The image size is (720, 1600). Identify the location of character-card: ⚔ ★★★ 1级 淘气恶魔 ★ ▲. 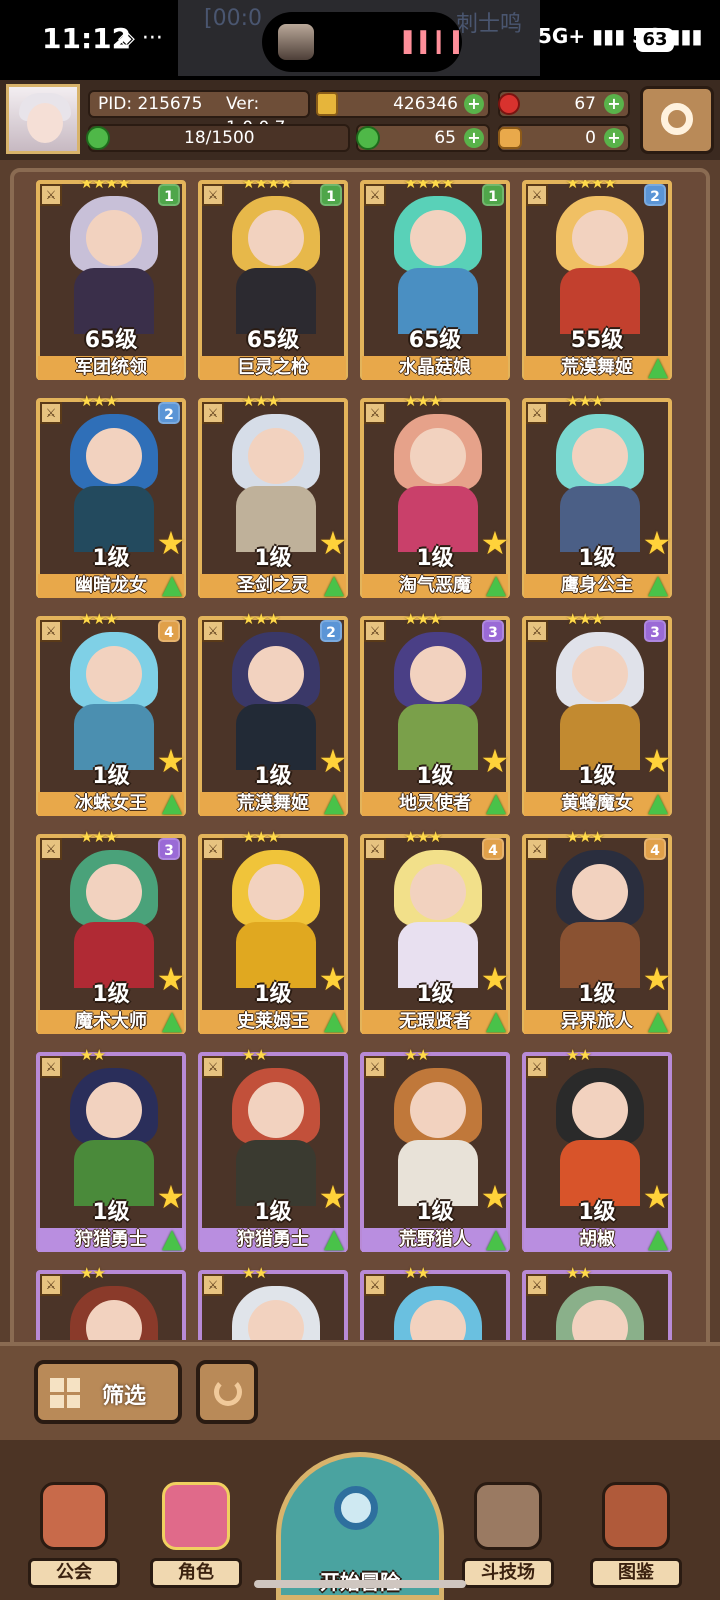
(436, 498).